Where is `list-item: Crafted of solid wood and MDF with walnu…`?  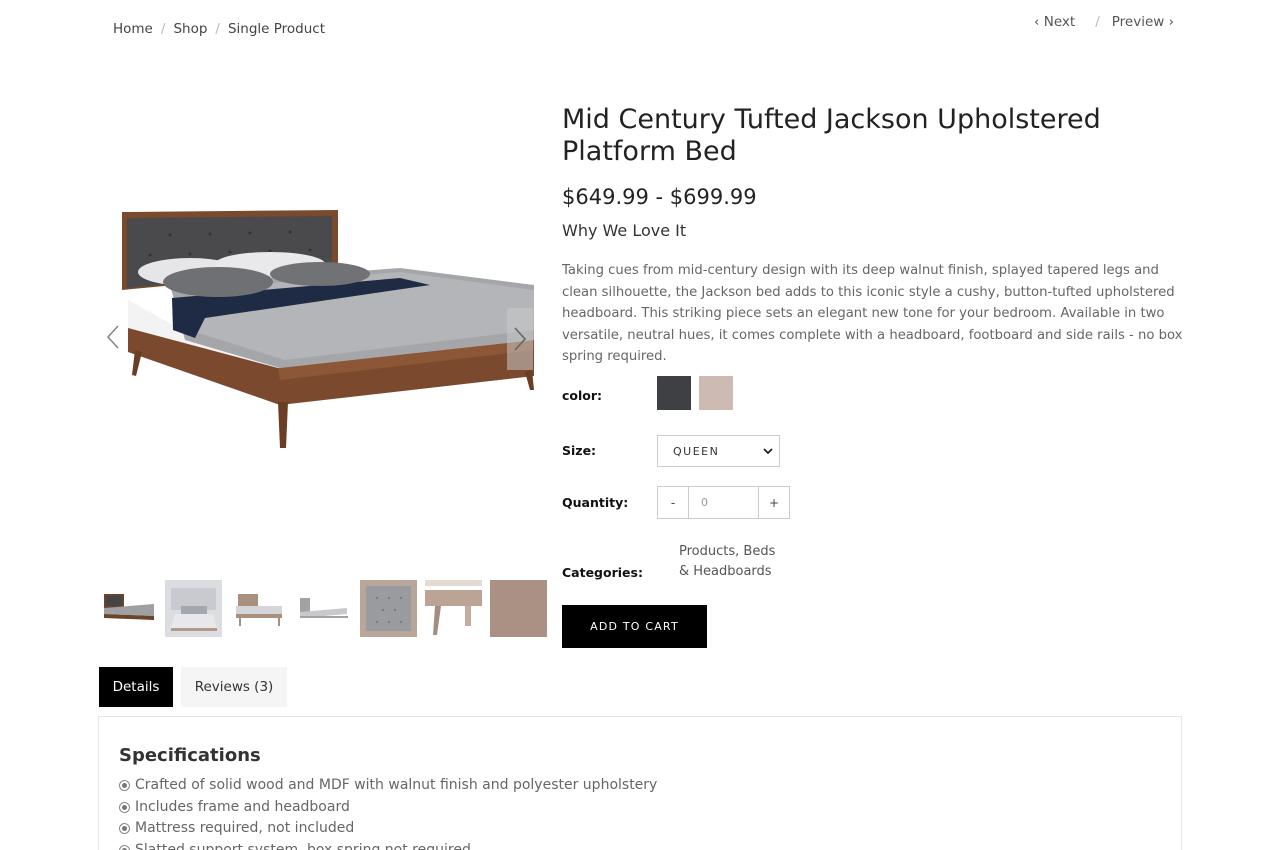 list-item: Crafted of solid wood and MDF with walnu… is located at coordinates (388, 786).